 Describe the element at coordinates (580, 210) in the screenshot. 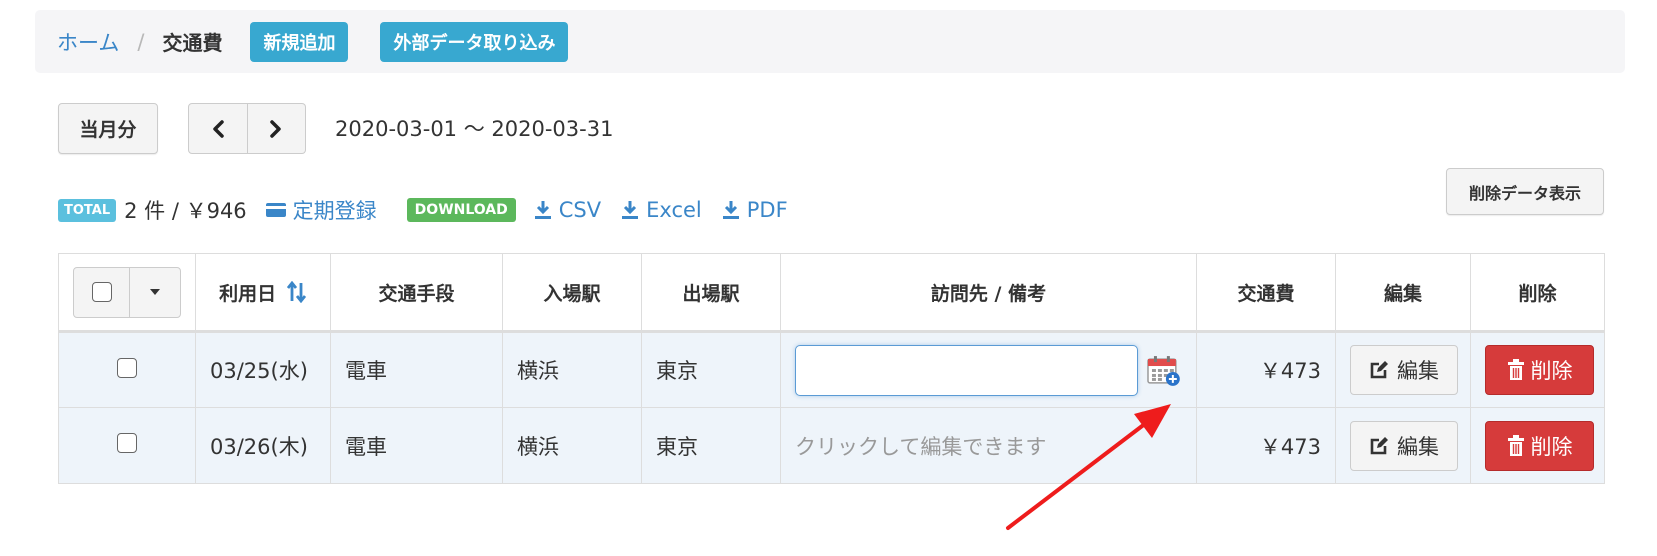

I see `csv-label: CSV` at that location.